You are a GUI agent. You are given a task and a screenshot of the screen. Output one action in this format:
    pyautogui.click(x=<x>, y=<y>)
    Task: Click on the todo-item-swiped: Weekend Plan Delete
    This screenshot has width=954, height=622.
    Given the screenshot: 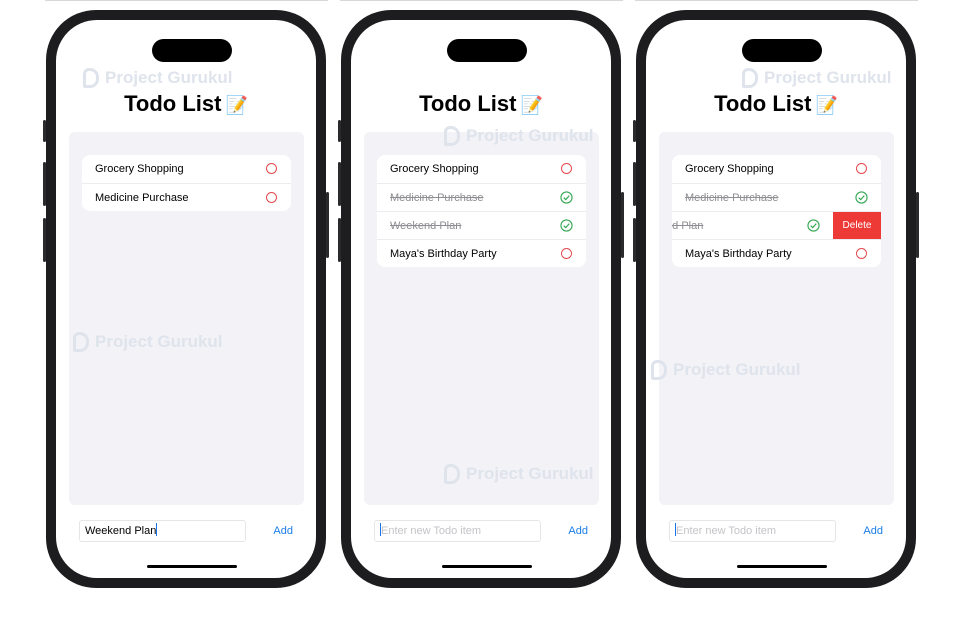 What is the action you would take?
    pyautogui.click(x=776, y=225)
    